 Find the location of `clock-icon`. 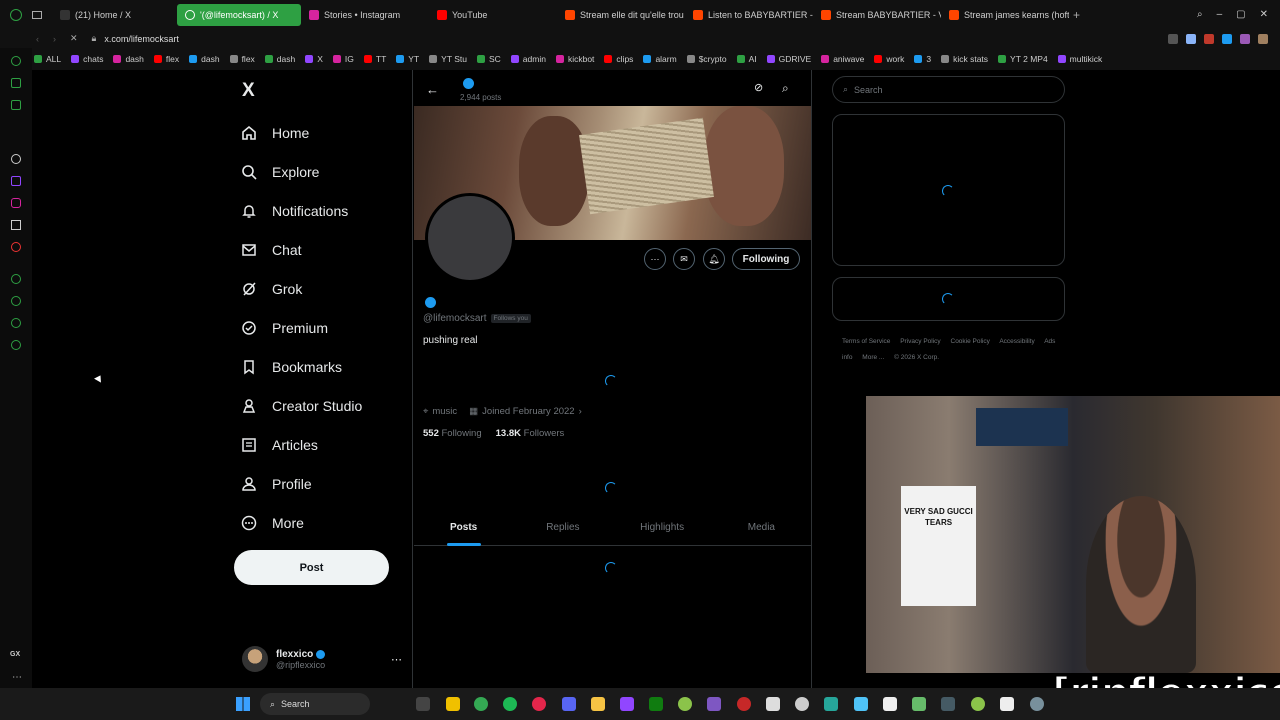

clock-icon is located at coordinates (16, 301).